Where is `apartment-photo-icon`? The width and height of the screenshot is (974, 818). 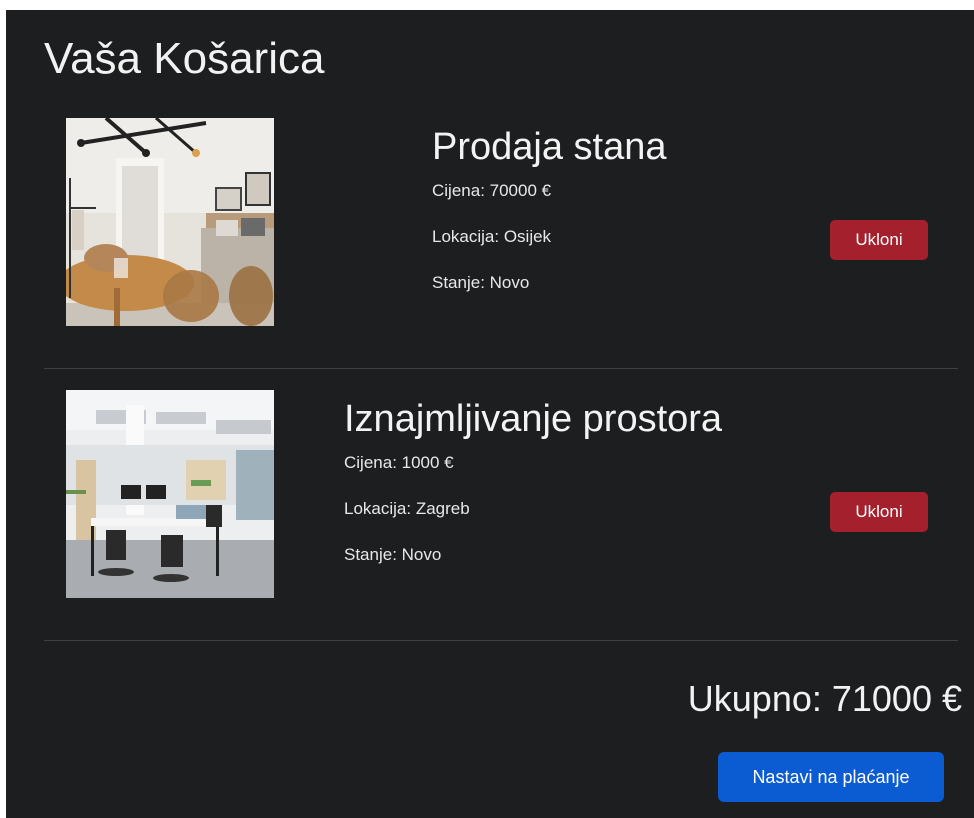
apartment-photo-icon is located at coordinates (170, 222).